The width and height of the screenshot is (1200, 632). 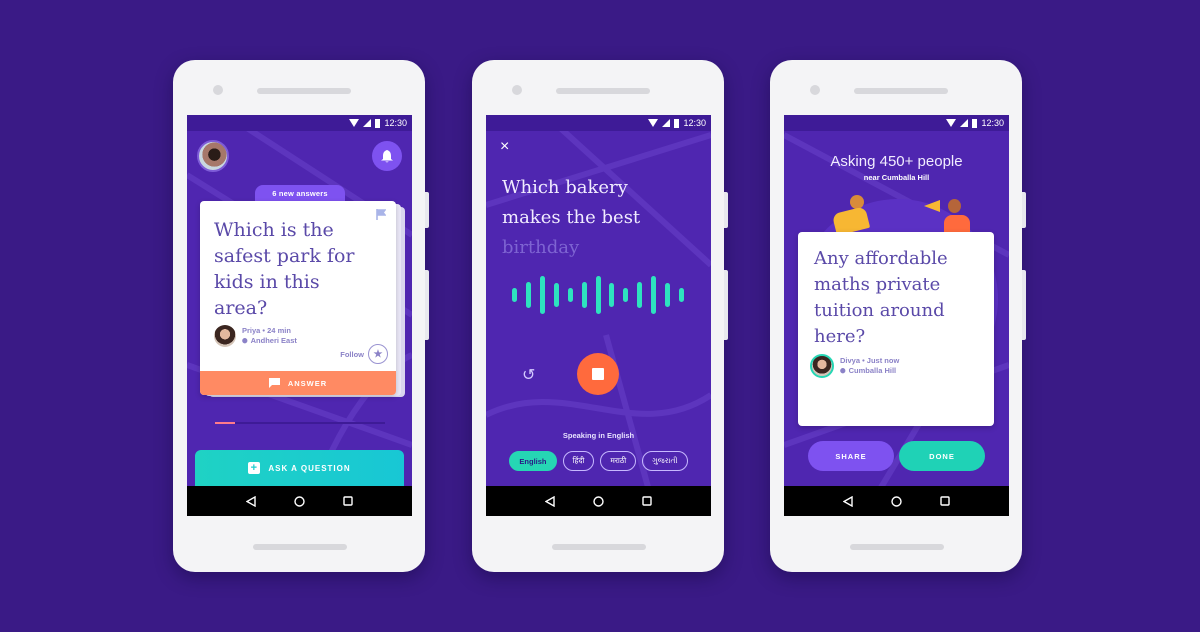 I want to click on plus-icon: +, so click(x=254, y=468).